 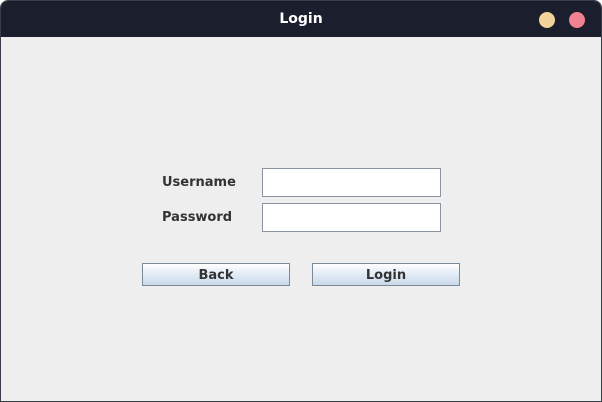 I want to click on minimize-icon, so click(x=547, y=20).